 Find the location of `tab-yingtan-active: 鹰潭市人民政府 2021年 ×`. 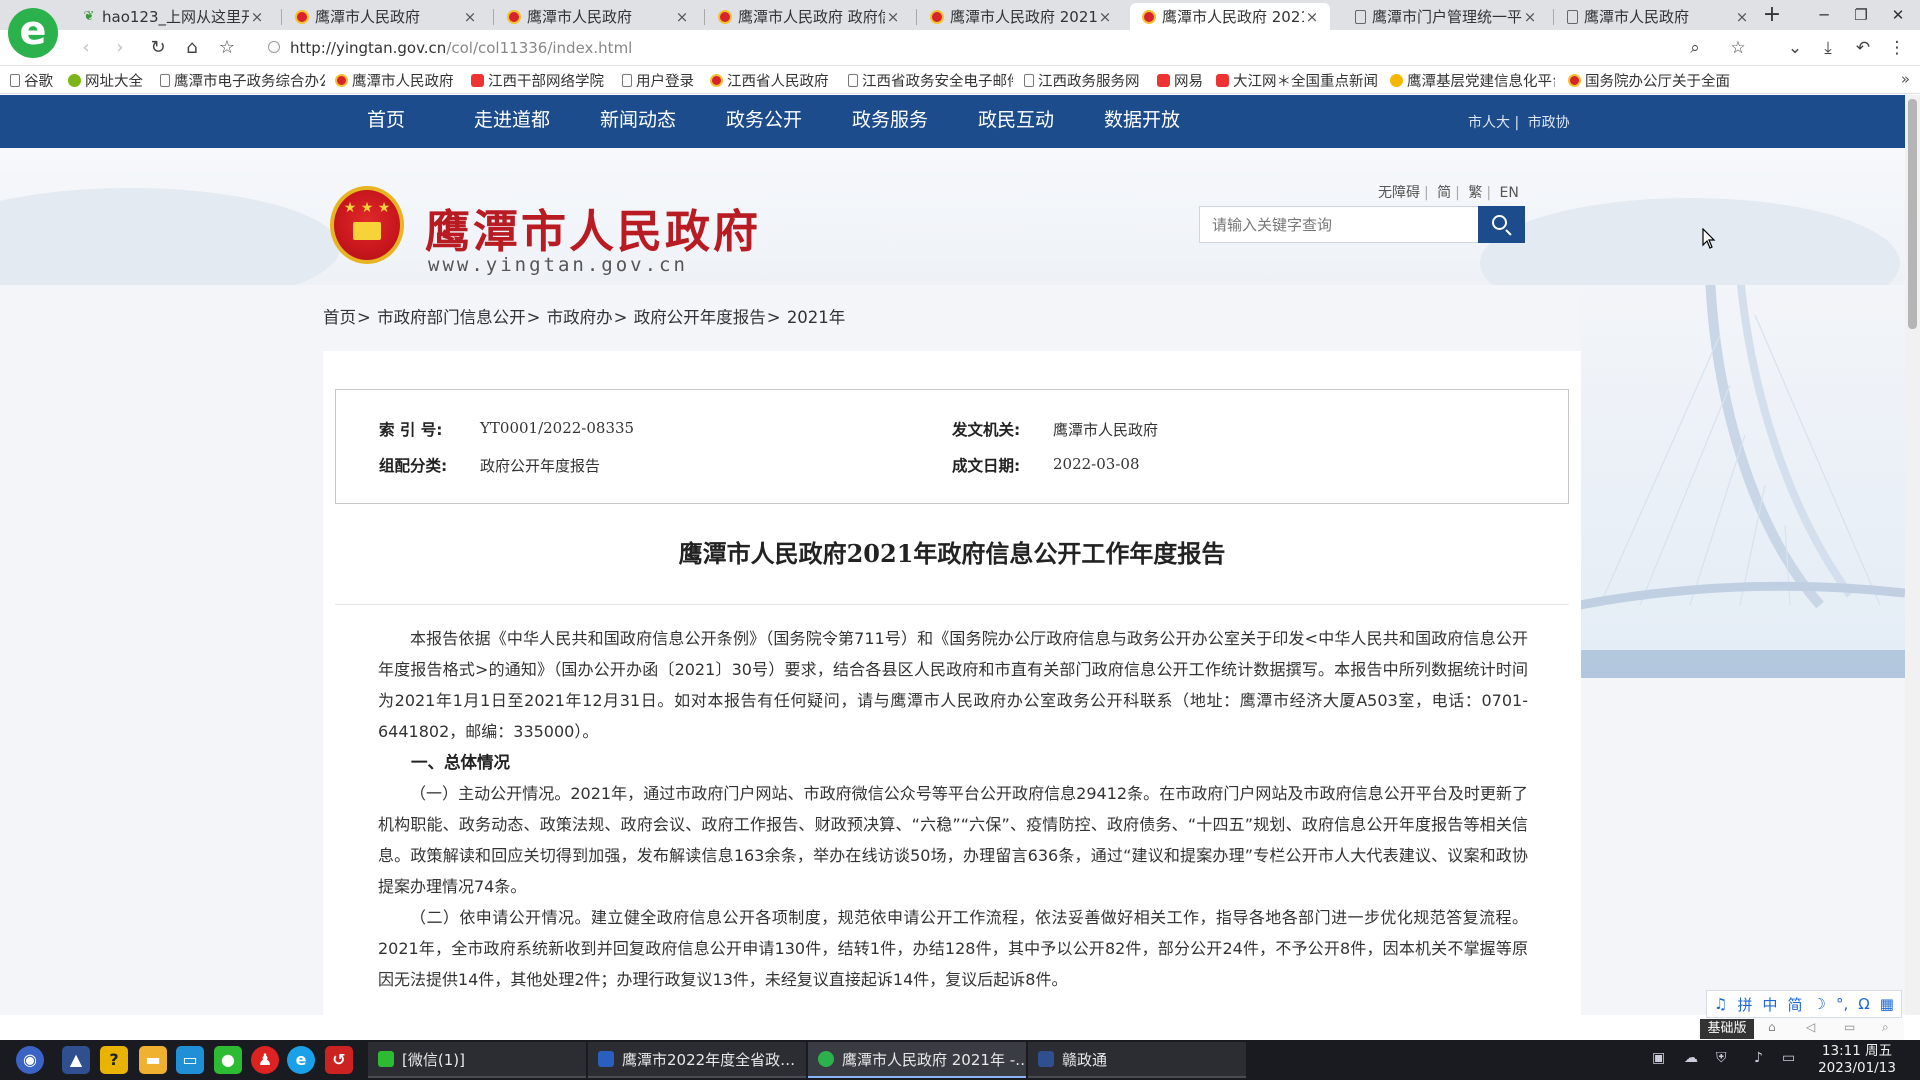

tab-yingtan-active: 鹰潭市人民政府 2021年 × is located at coordinates (1230, 16).